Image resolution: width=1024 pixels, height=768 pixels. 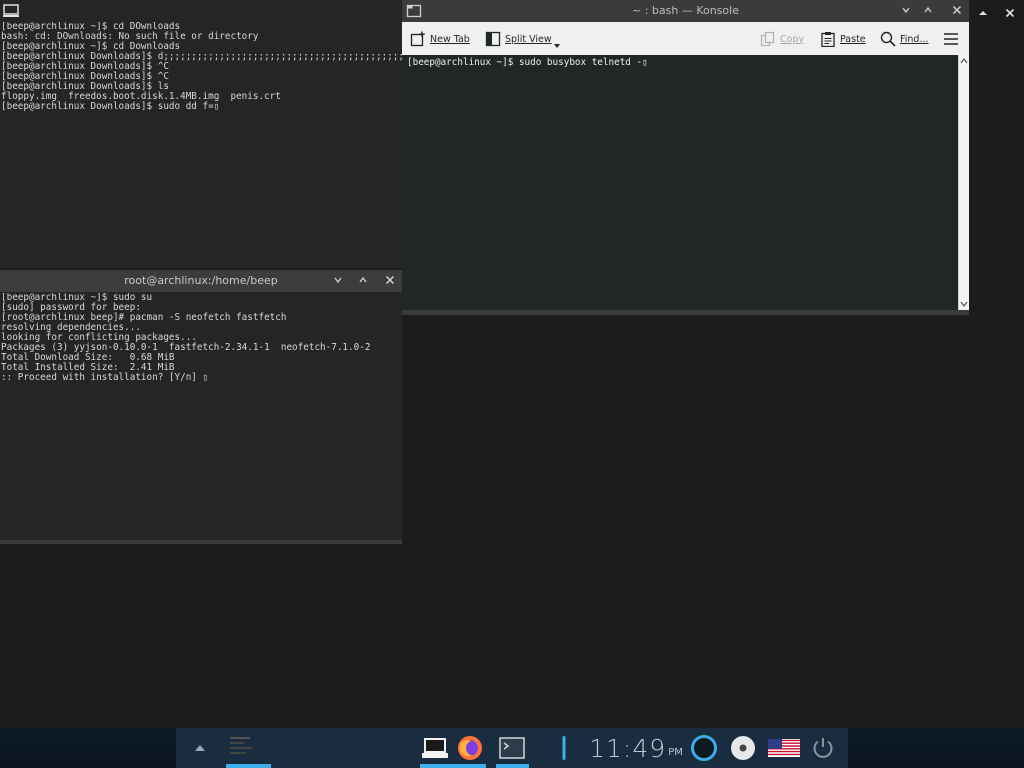 What do you see at coordinates (767, 39) in the screenshot?
I see `copy-icon` at bounding box center [767, 39].